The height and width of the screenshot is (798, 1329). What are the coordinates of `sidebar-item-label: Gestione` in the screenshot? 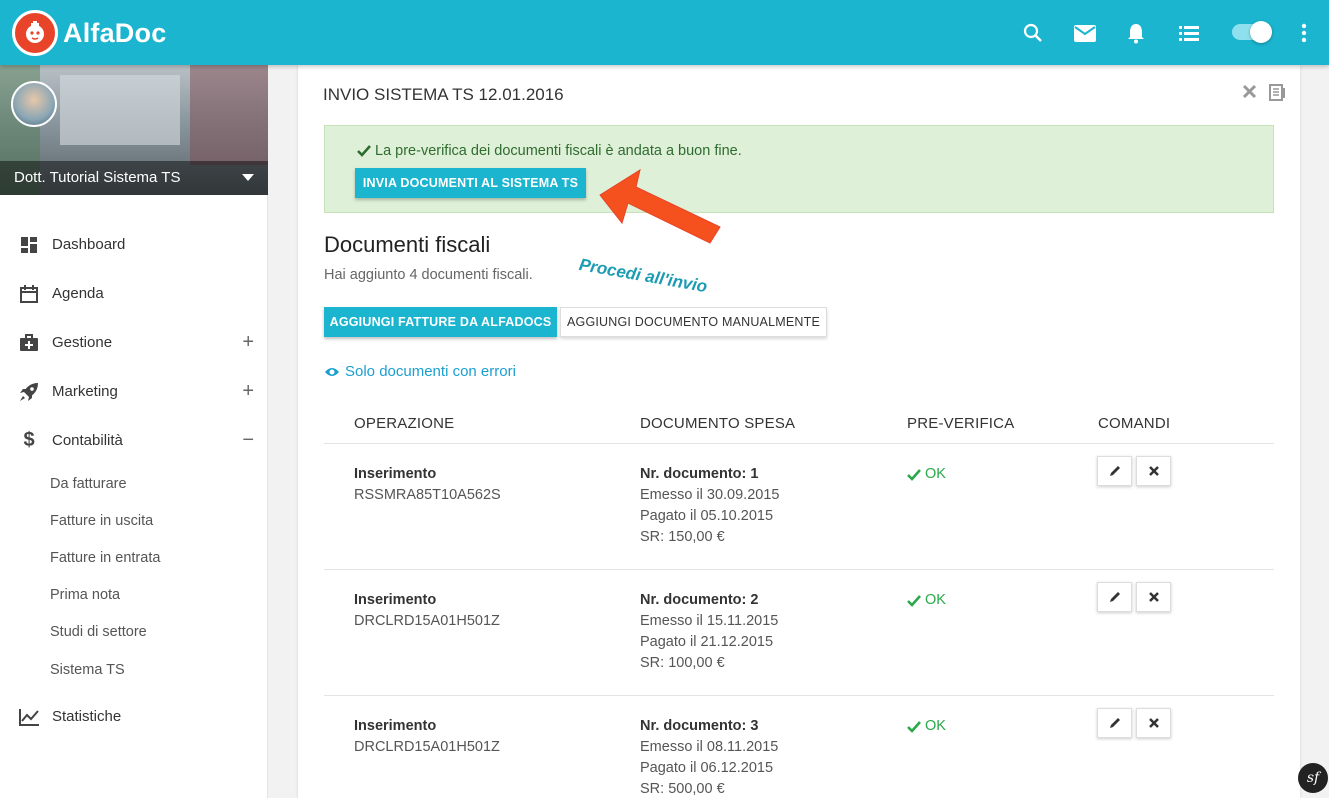 It's located at (82, 342).